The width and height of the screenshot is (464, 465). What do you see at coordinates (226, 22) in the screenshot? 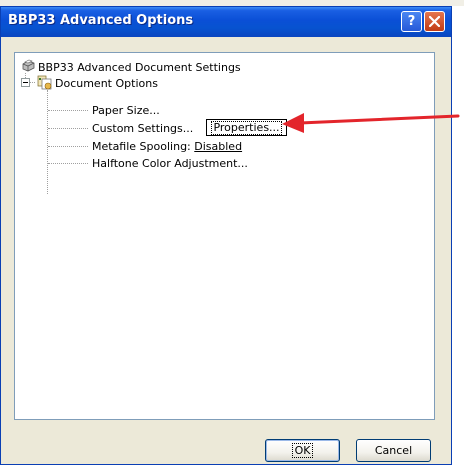
I see `title-bar: BBP33 Advanced Options ?` at bounding box center [226, 22].